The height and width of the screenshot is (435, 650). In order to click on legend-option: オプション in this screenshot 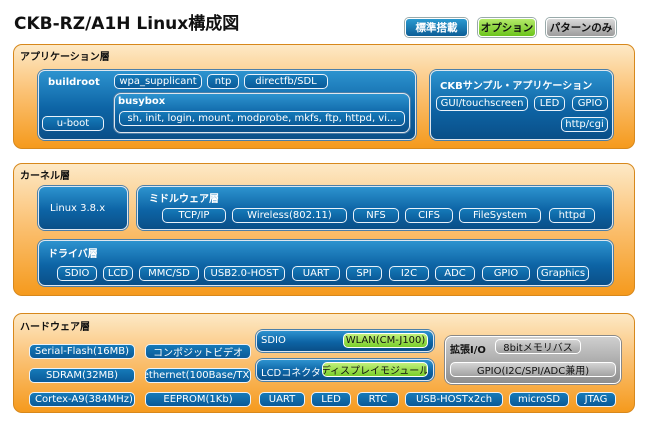, I will do `click(507, 27)`.